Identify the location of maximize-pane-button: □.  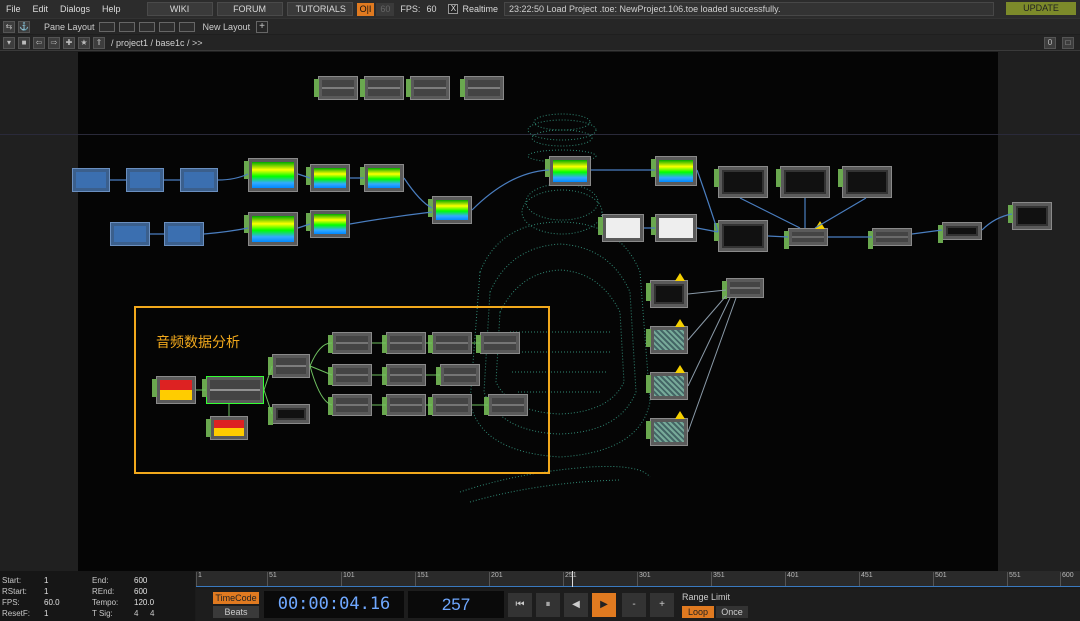
(1068, 43).